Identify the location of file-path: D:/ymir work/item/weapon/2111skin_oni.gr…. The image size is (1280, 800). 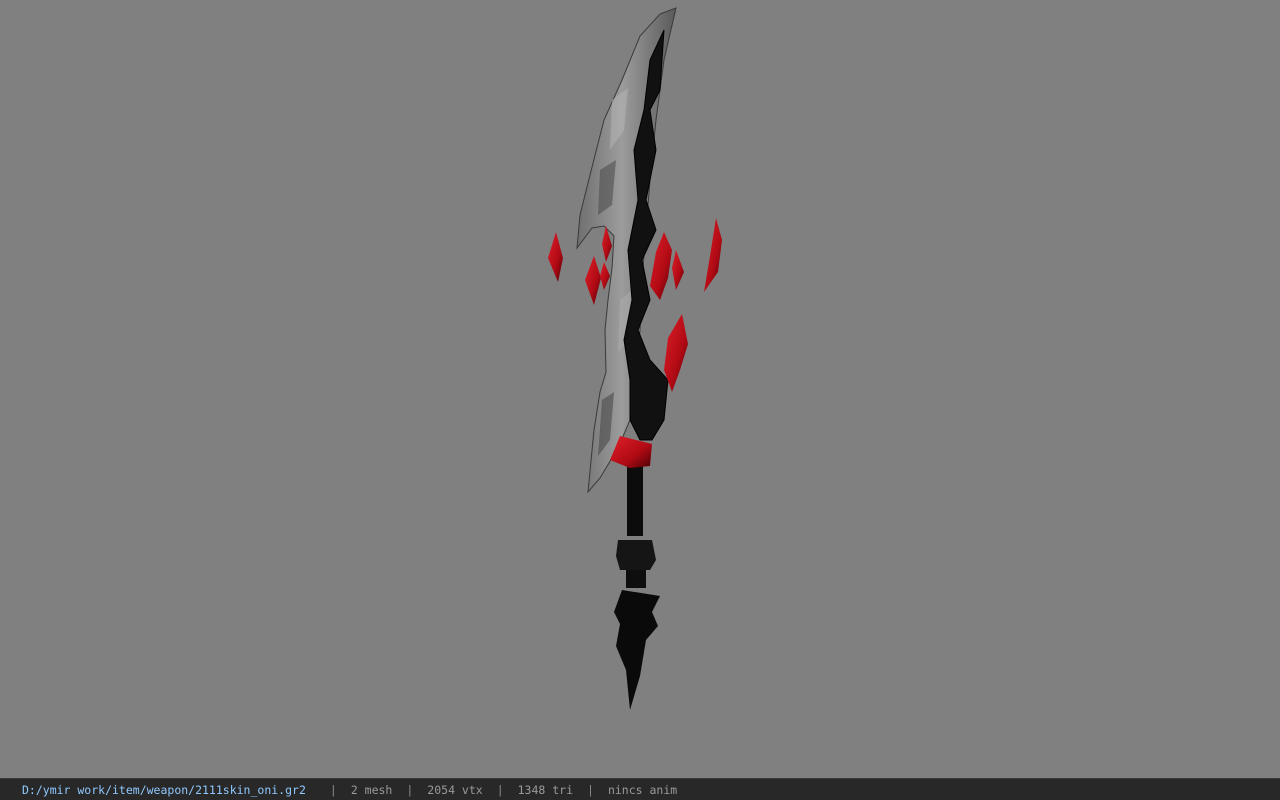
(164, 789).